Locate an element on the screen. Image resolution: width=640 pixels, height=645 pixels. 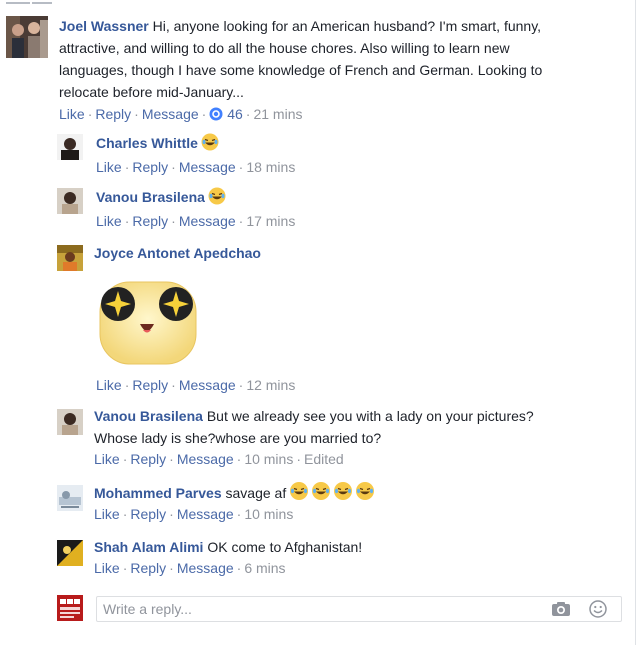
reply-actions: Like · Reply · Message · 10 mins · Edited is located at coordinates (219, 459).